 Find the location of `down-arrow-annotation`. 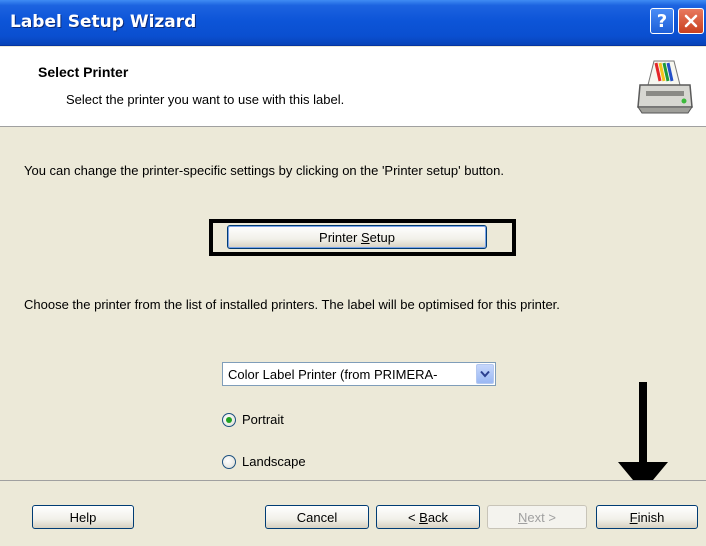

down-arrow-annotation is located at coordinates (643, 437).